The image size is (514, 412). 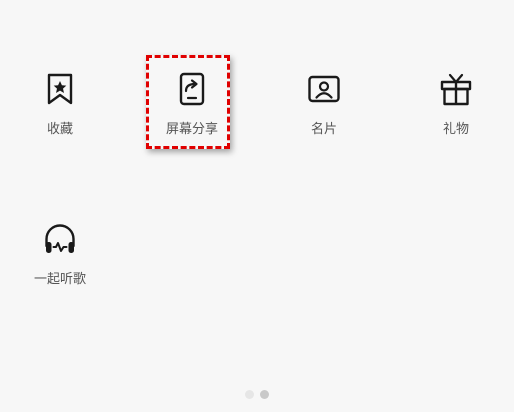 I want to click on page-indicator, so click(x=257, y=394).